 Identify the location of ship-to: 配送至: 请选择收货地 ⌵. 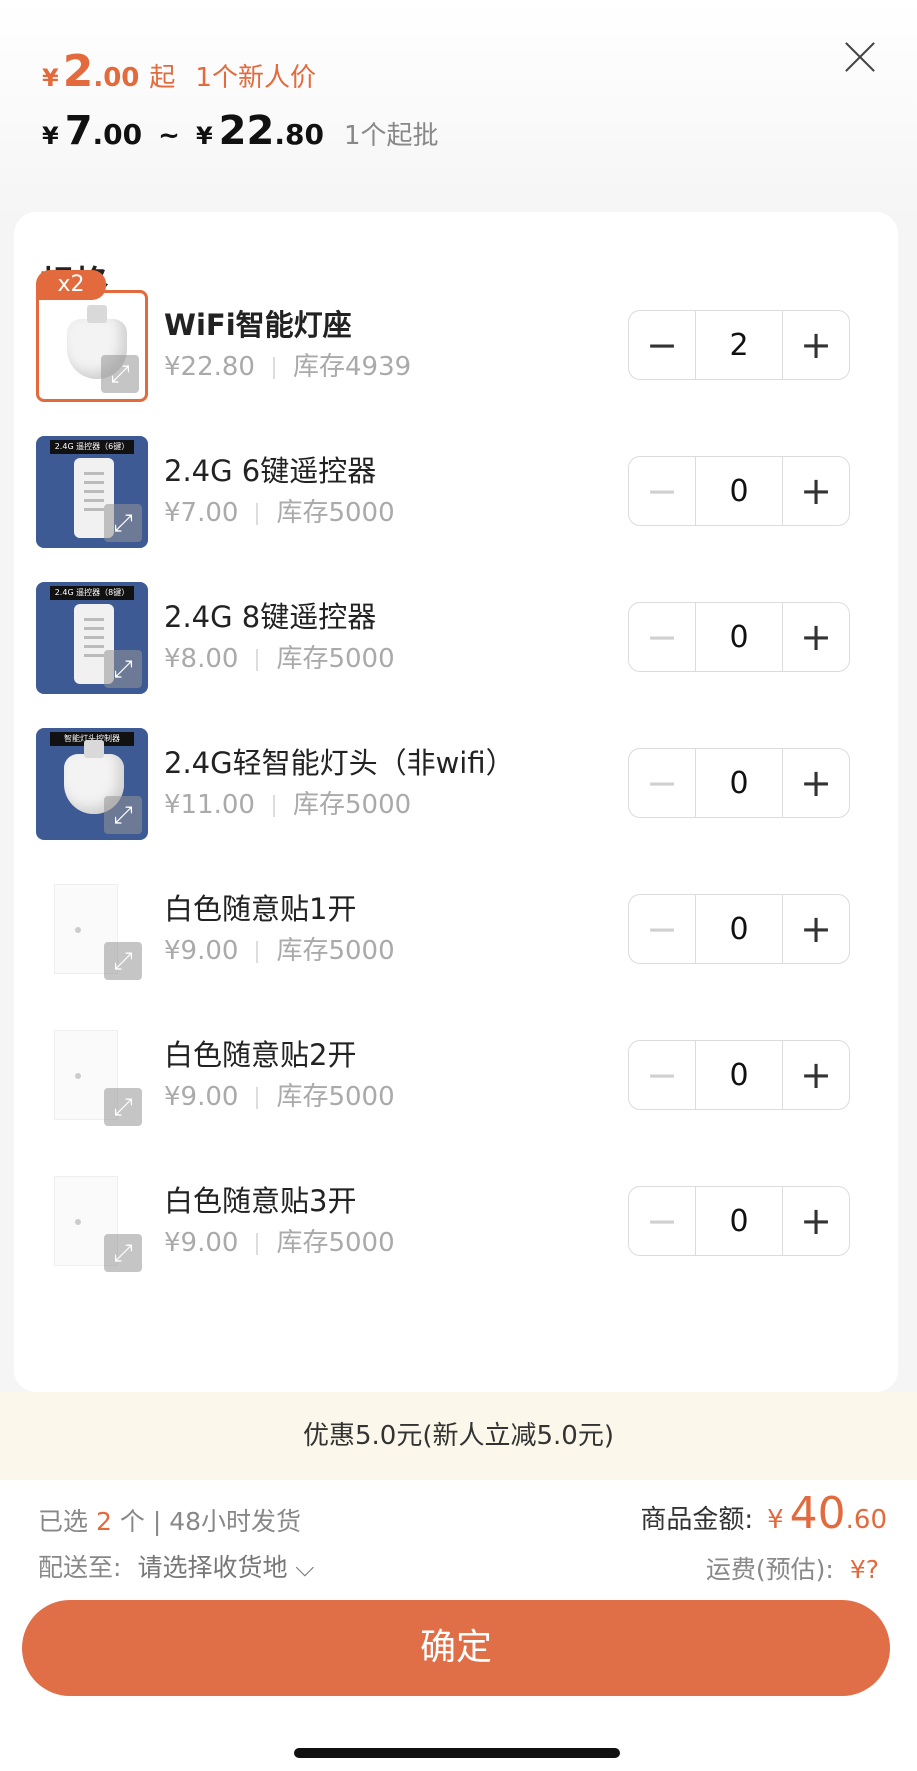
(176, 1566).